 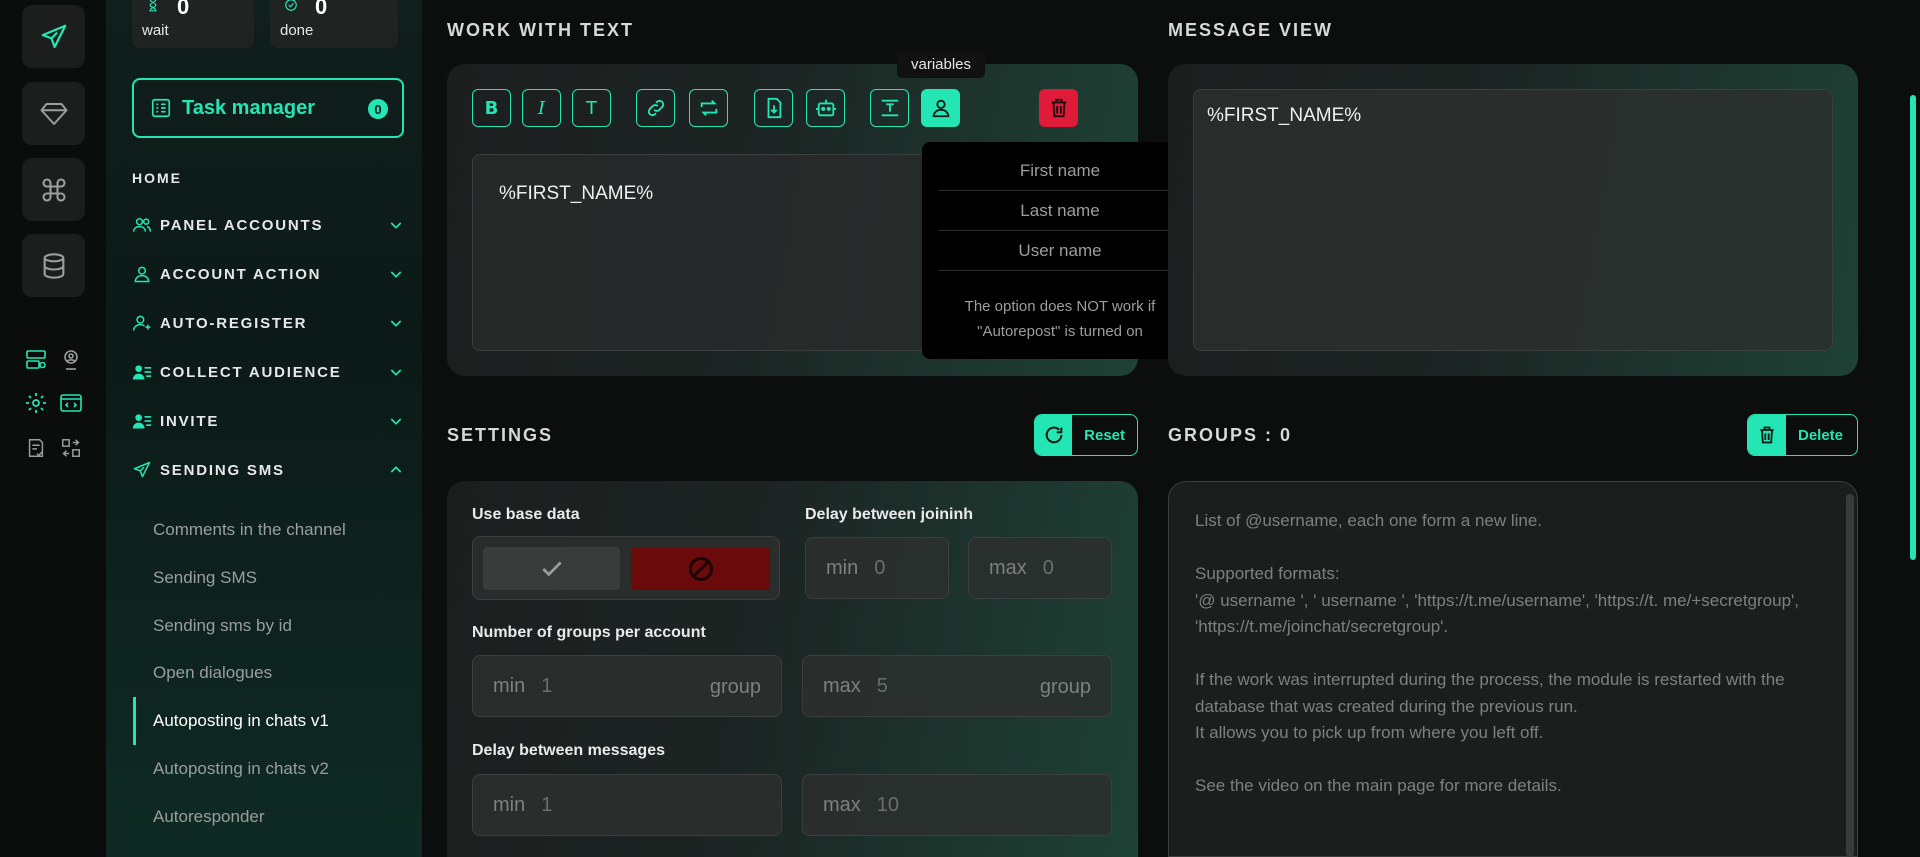 I want to click on message-text-editor: %FIRST_NAME%, so click(x=722, y=252).